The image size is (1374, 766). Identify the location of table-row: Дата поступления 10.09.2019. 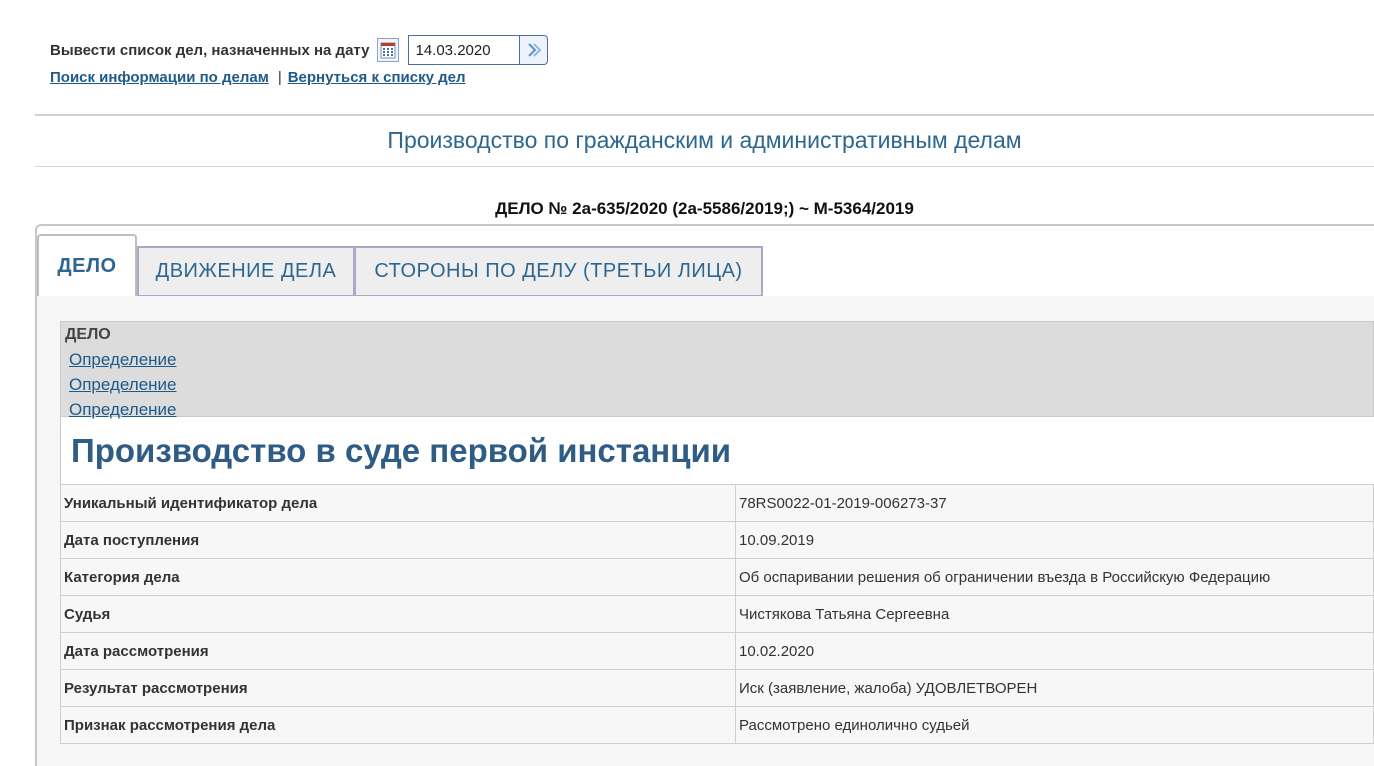
(717, 540).